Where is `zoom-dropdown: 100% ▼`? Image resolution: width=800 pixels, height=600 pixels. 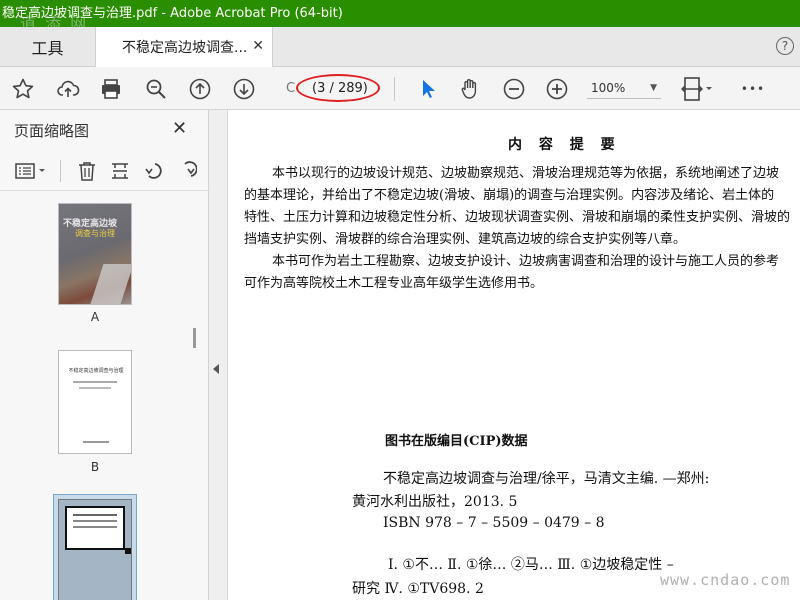 zoom-dropdown: 100% ▼ is located at coordinates (624, 88).